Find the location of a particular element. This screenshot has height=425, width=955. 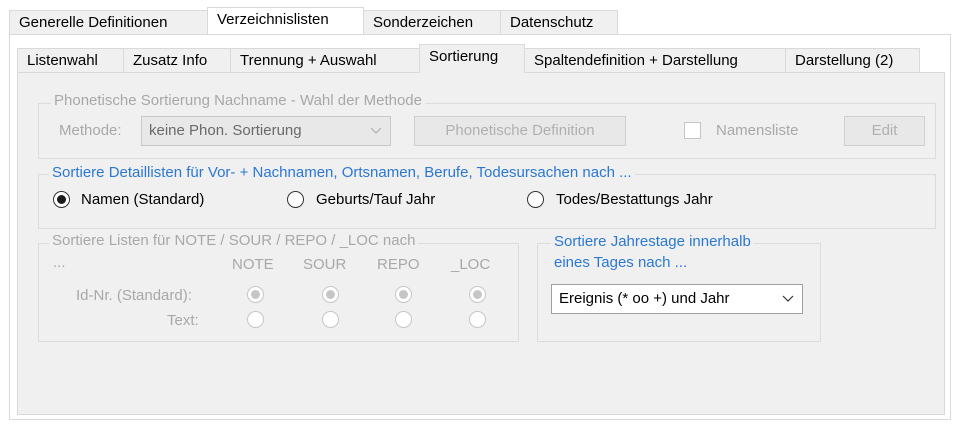

radio-namen-standard is located at coordinates (61, 199).